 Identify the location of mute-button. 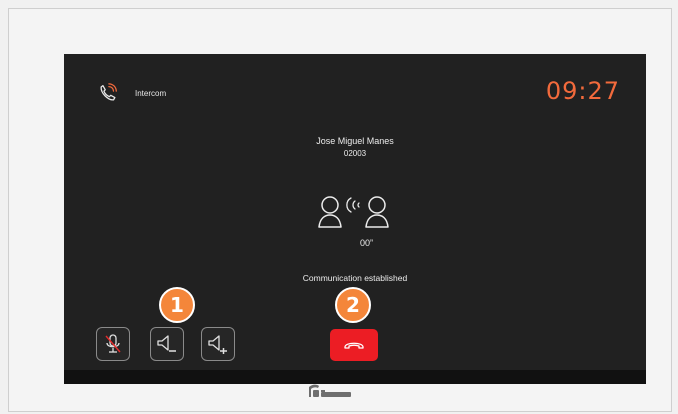
(113, 344).